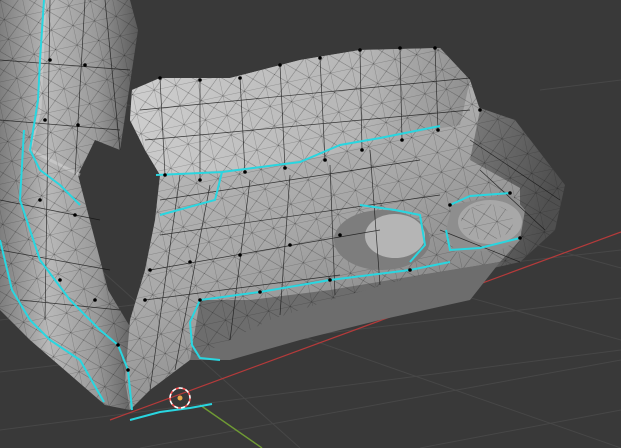 This screenshot has height=448, width=621. I want to click on mesh-hole-inner, so click(382, 240).